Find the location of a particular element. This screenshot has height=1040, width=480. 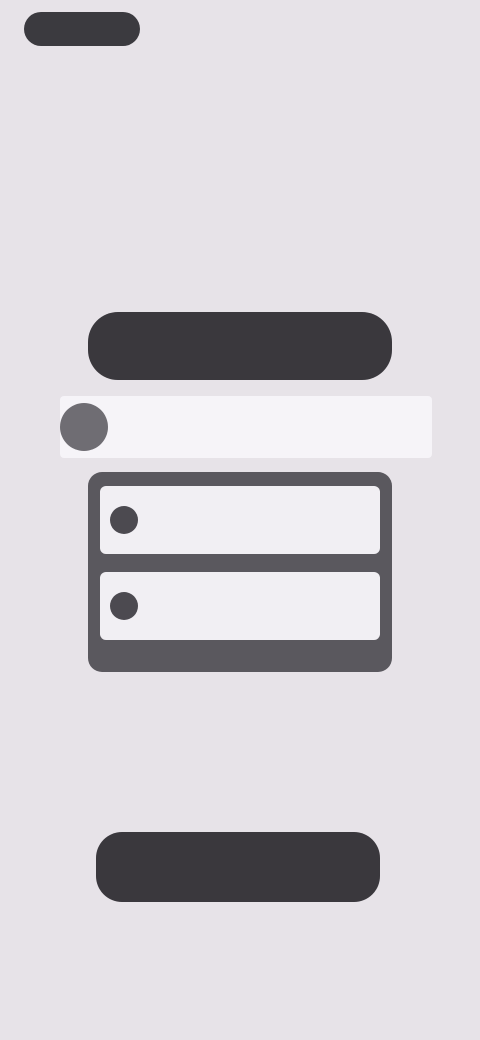

selected-list-item is located at coordinates (246, 427).